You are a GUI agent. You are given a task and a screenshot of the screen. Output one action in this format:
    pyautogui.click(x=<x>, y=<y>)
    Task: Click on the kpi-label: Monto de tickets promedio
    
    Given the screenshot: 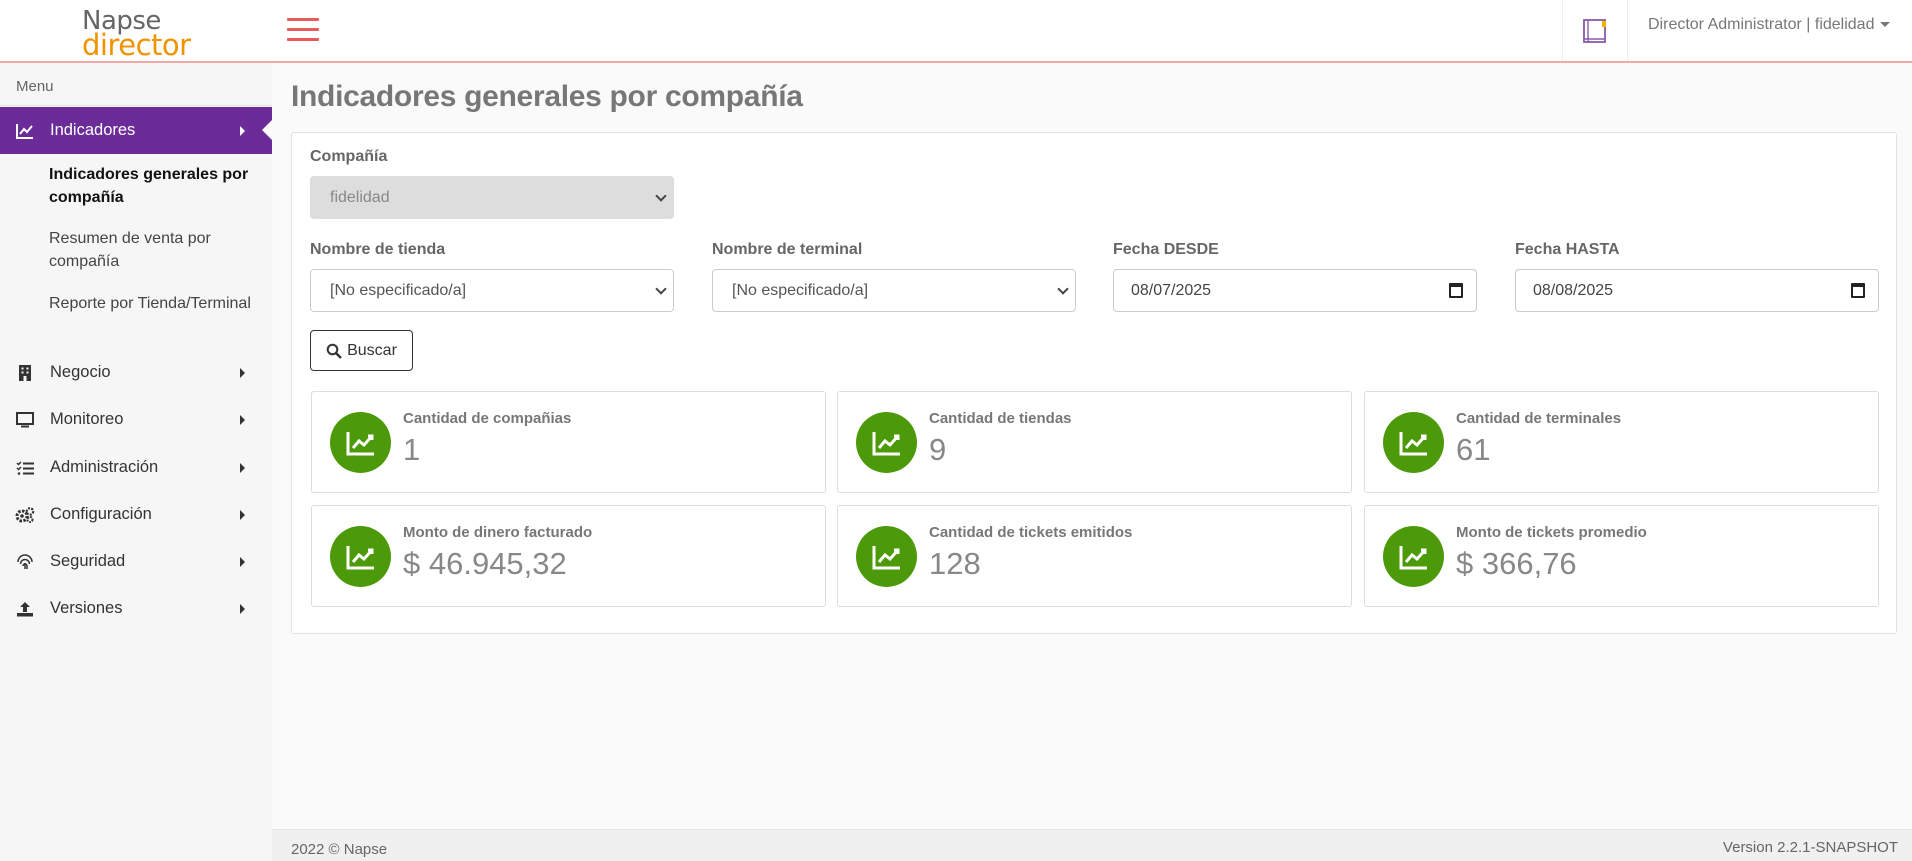 What is the action you would take?
    pyautogui.click(x=1551, y=532)
    